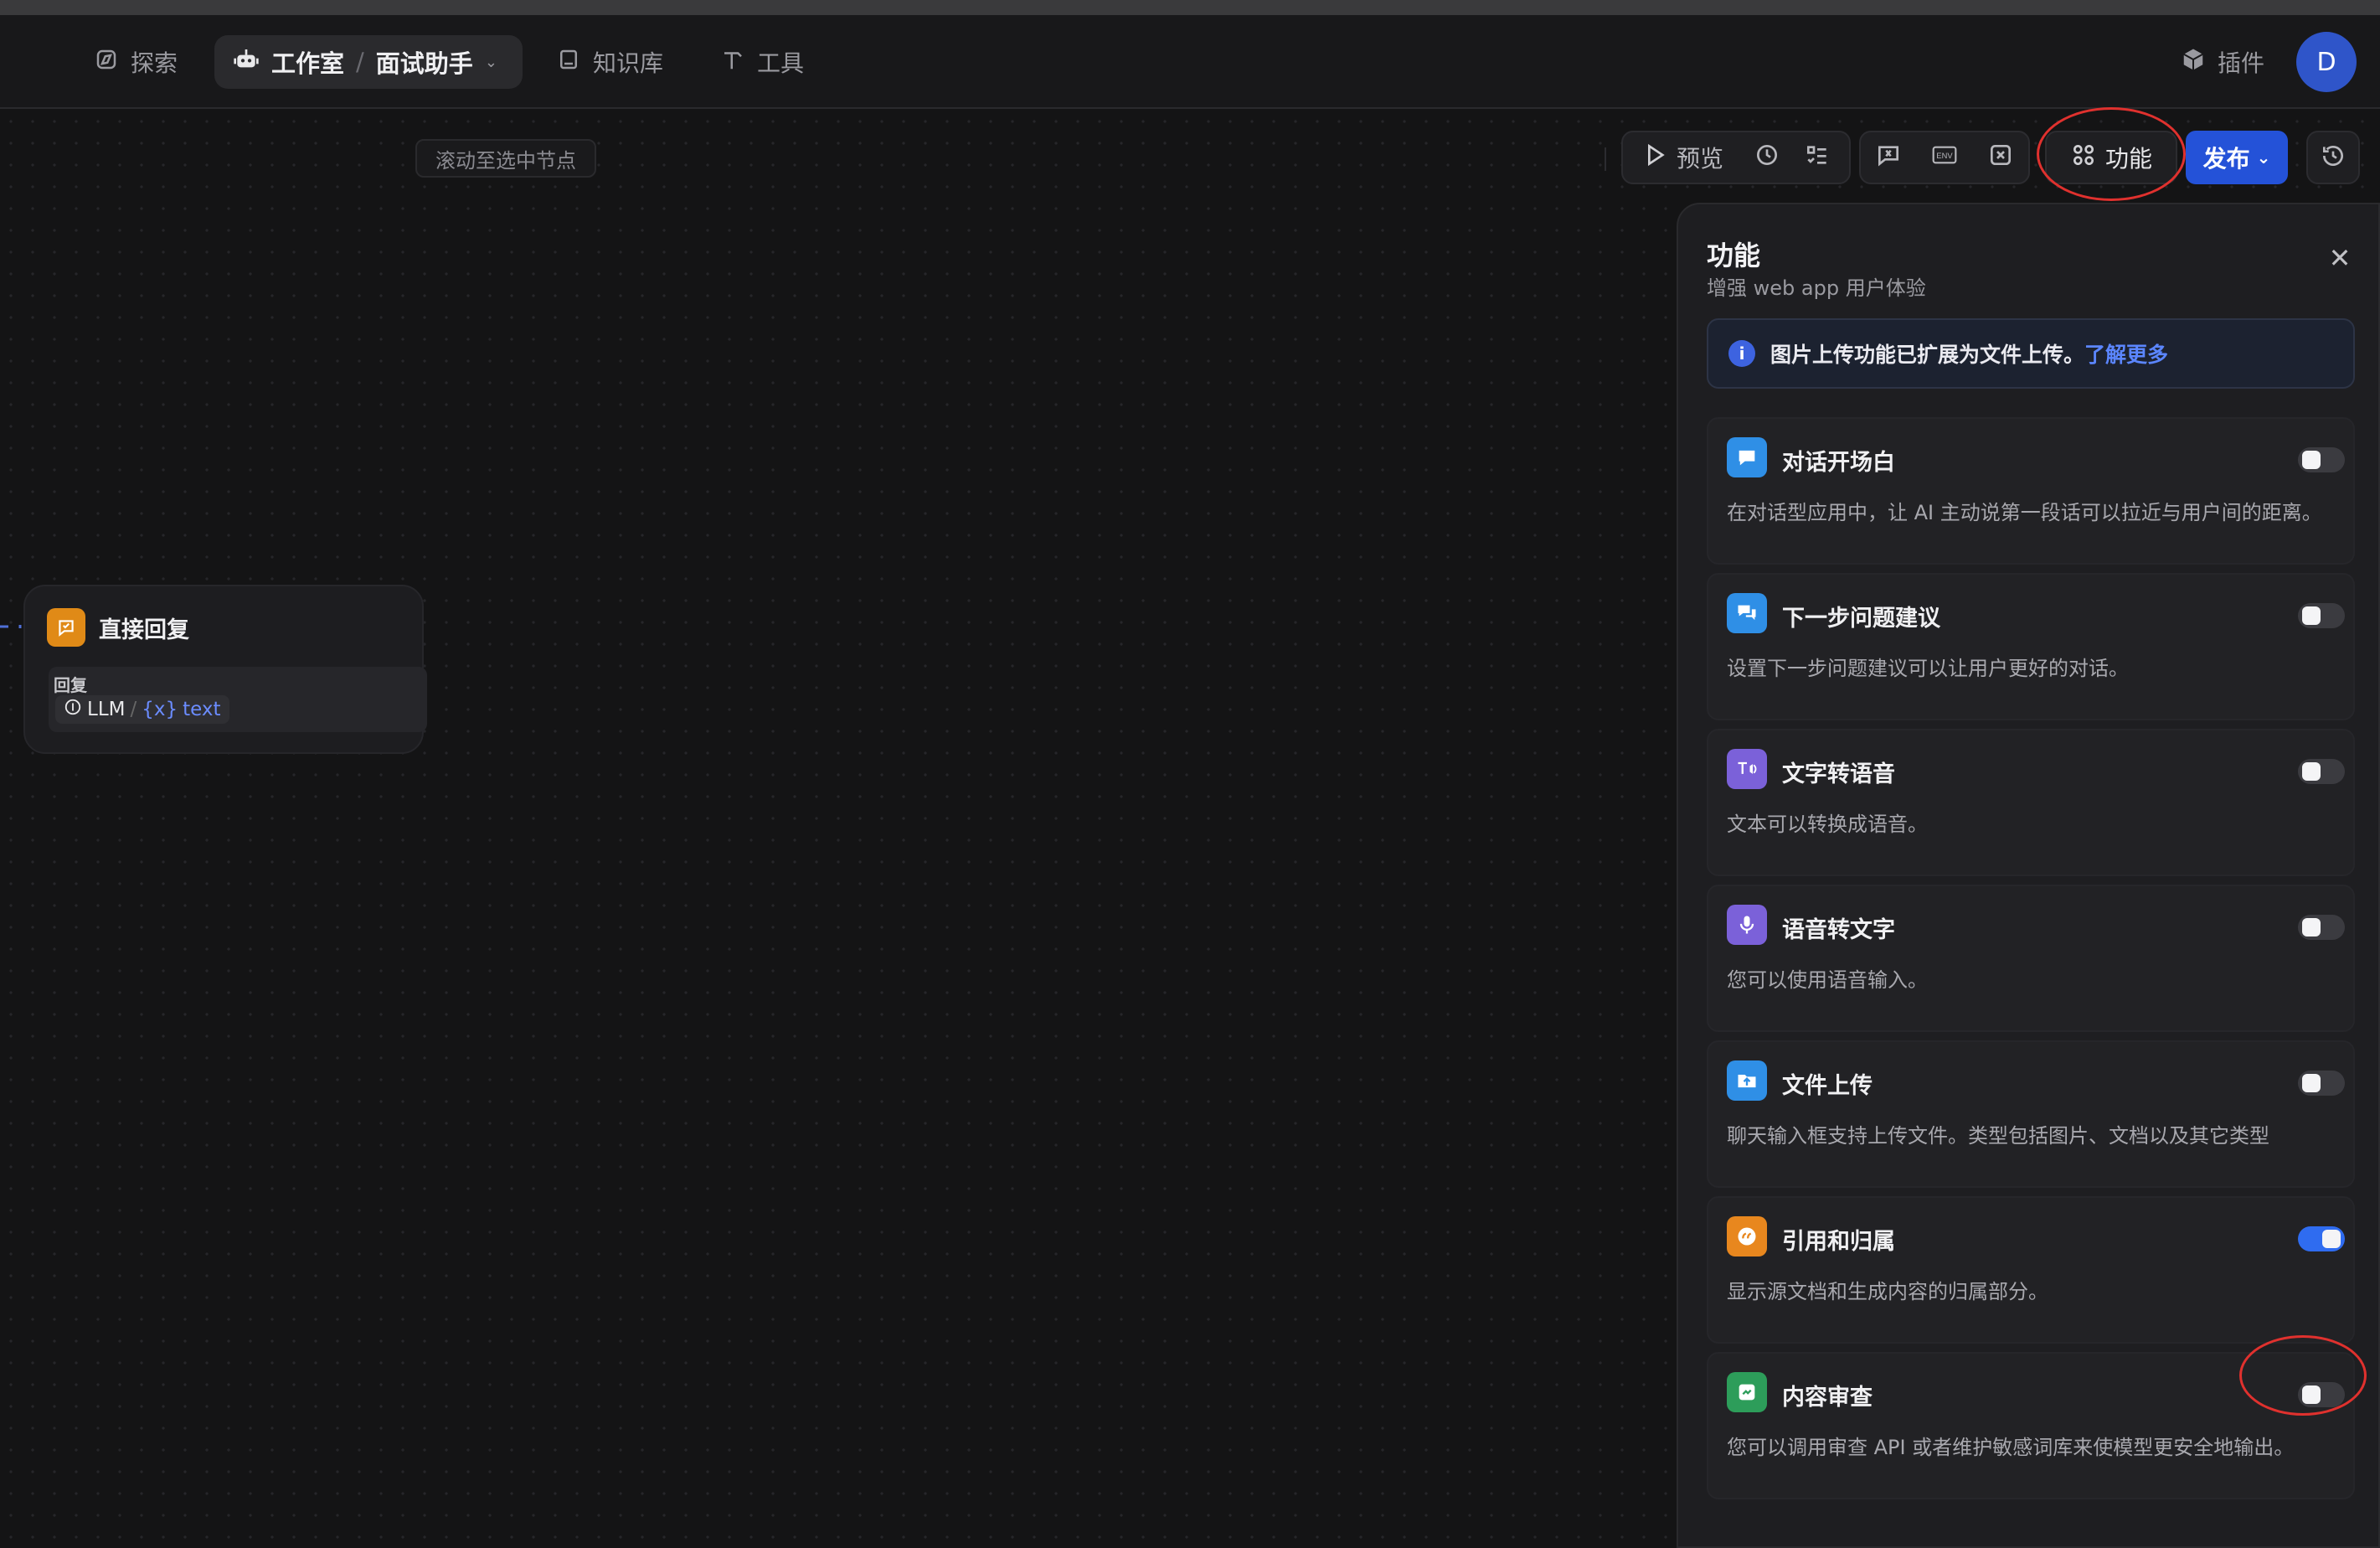  What do you see at coordinates (106, 62) in the screenshot?
I see `compass-icon` at bounding box center [106, 62].